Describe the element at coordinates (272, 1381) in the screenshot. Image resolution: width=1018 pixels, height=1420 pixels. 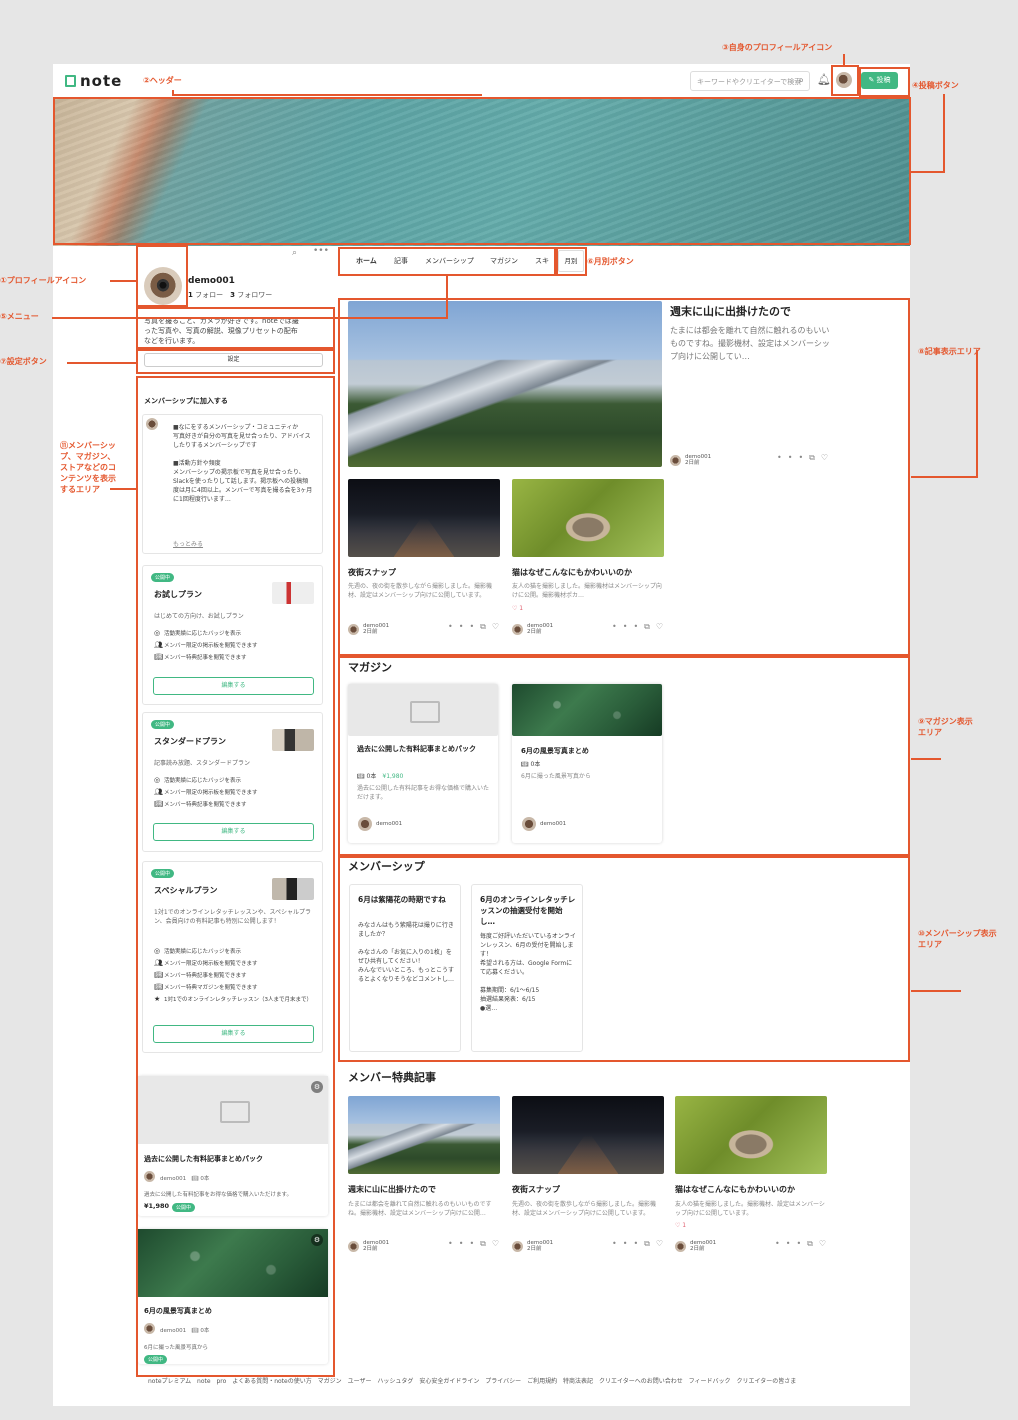
I see `footer-link: よくある質問・noteの使い方` at that location.